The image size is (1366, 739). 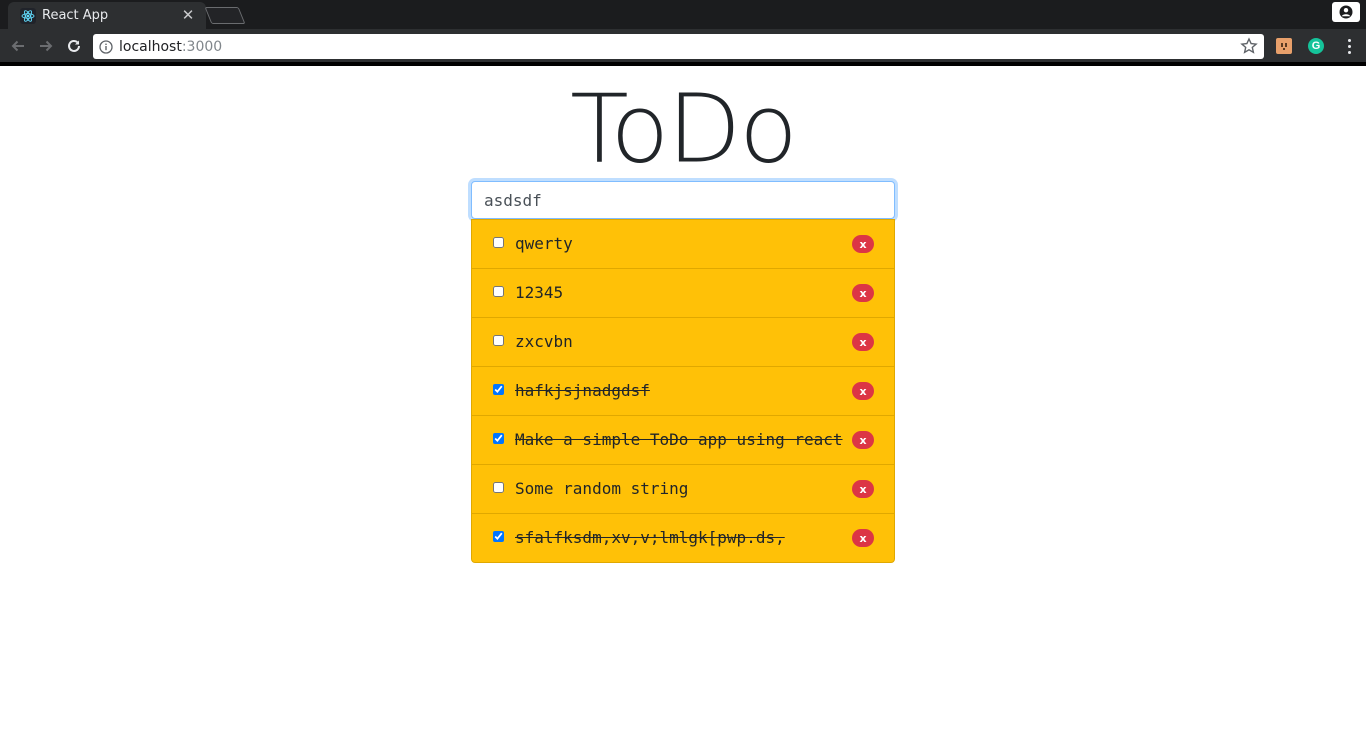 I want to click on browser-menu-icon, so click(x=1349, y=46).